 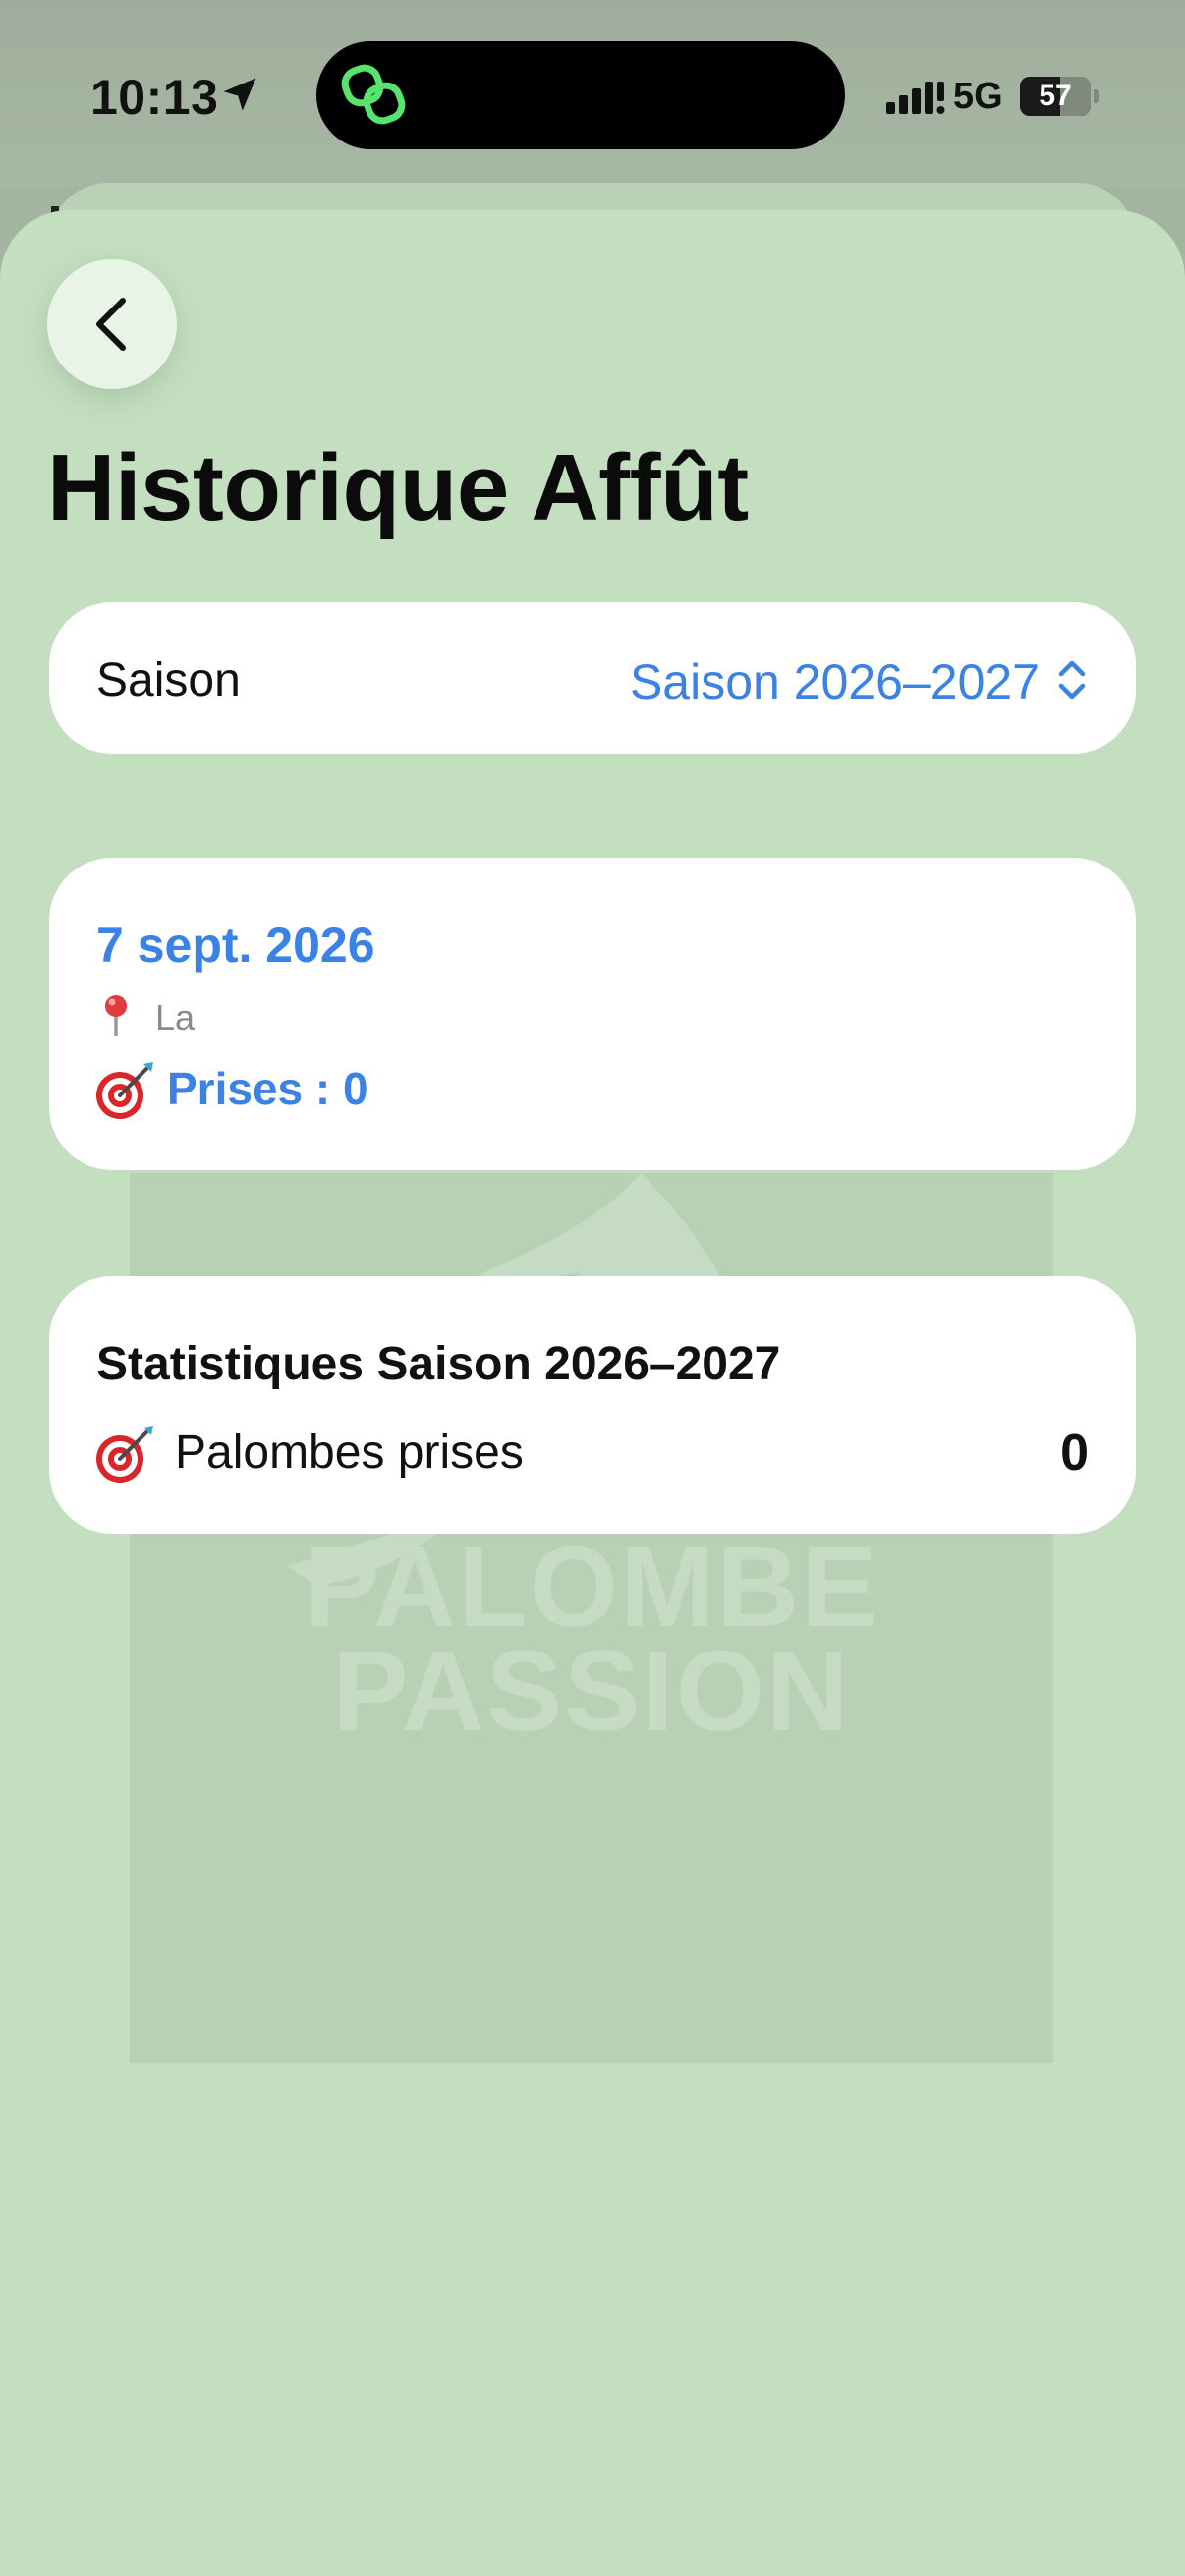 I want to click on battery-cap, so click(x=1096, y=96).